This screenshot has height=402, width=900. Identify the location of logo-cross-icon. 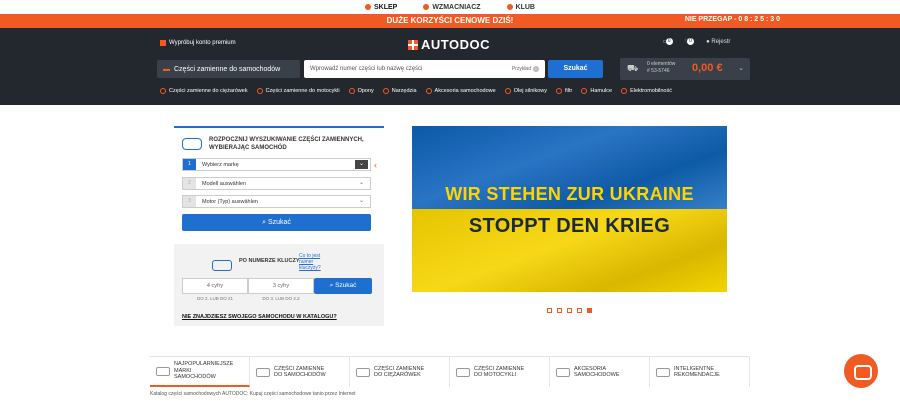
(413, 44).